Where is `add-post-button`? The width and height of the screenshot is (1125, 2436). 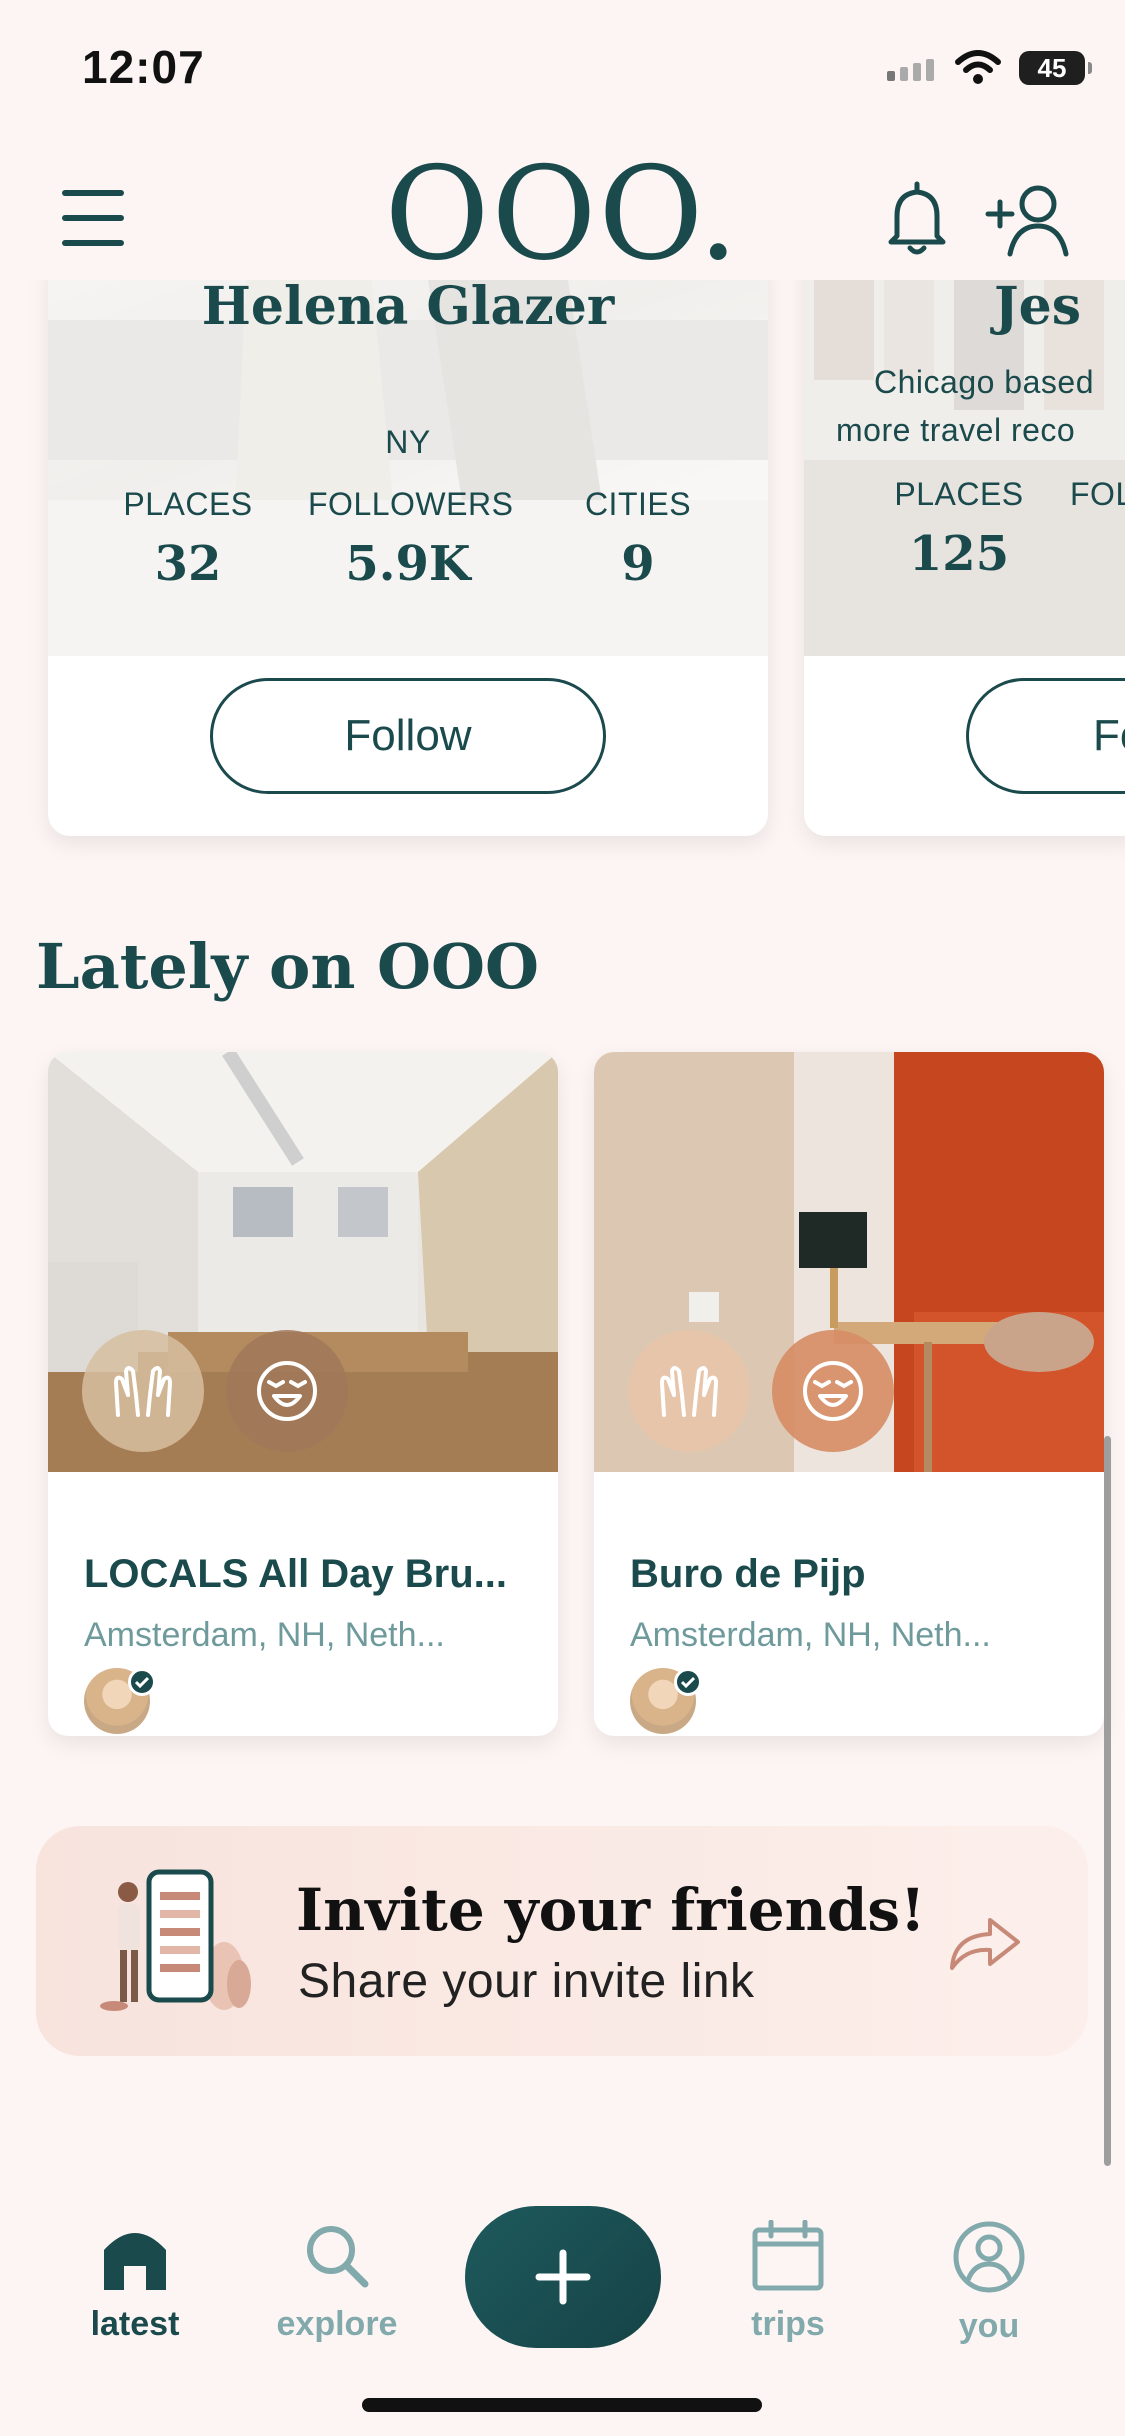 add-post-button is located at coordinates (563, 2277).